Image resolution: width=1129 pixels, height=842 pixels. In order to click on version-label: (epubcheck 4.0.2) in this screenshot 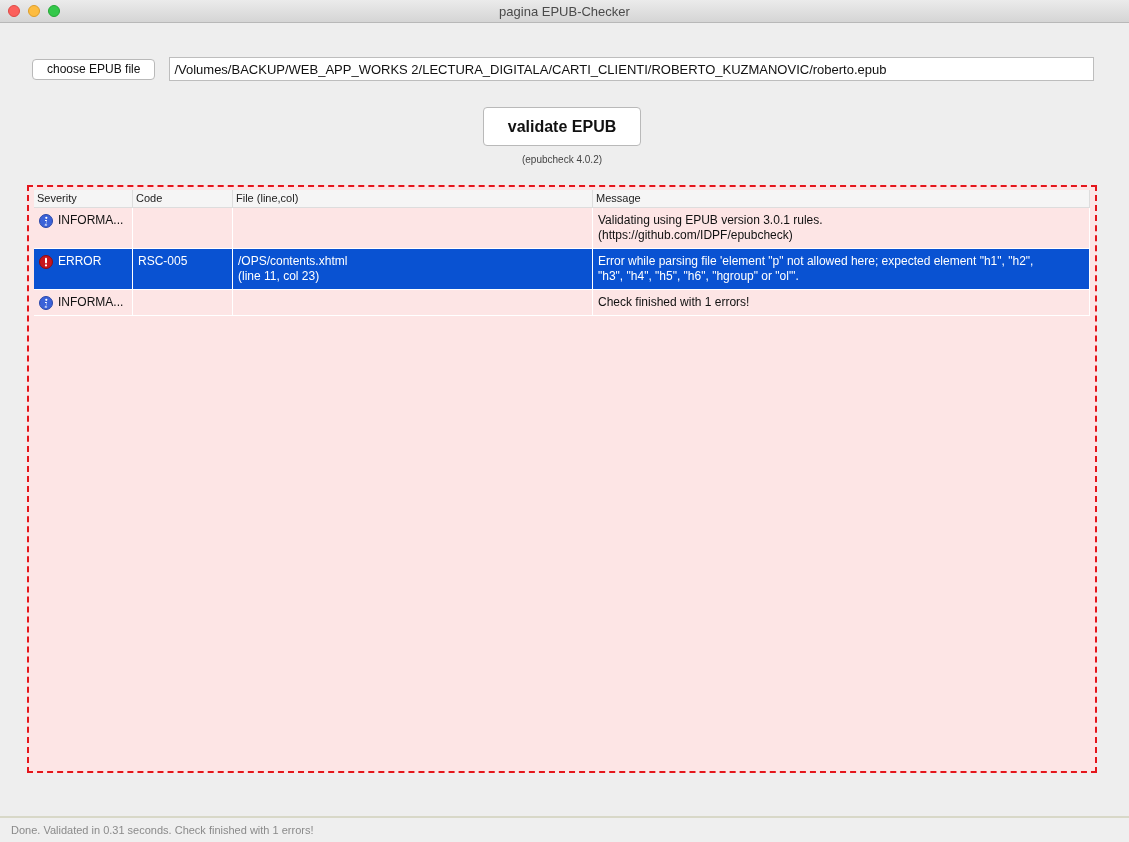, I will do `click(562, 159)`.